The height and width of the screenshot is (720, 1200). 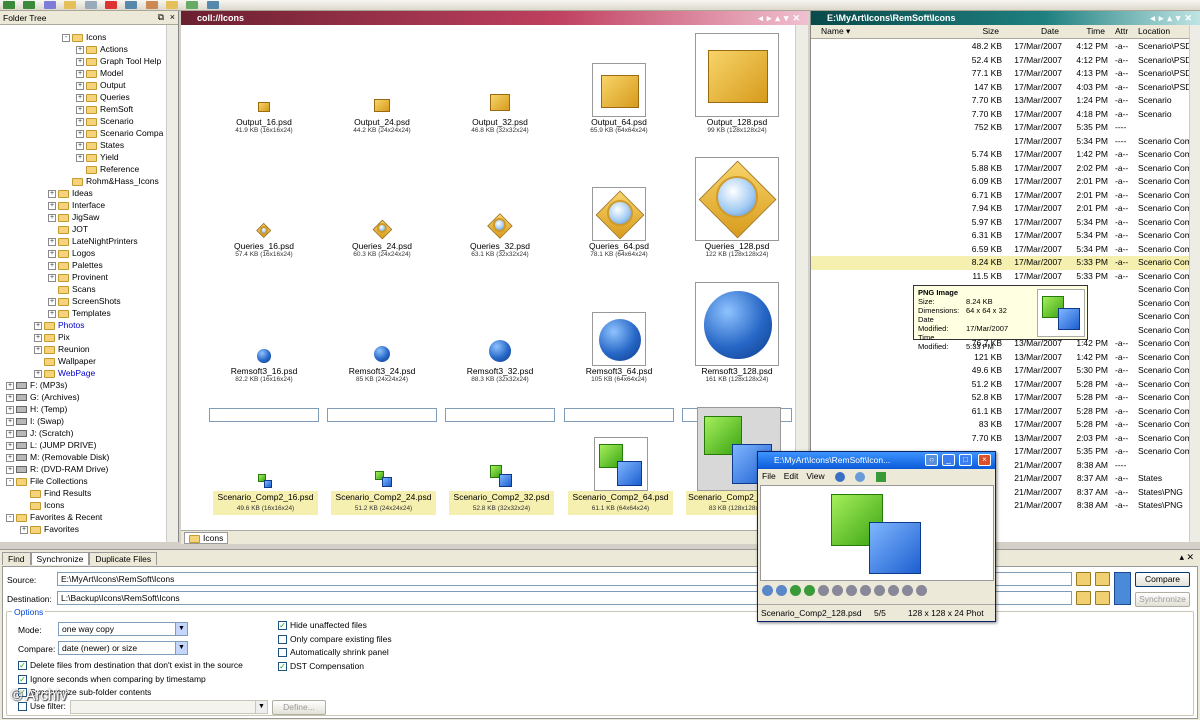 I want to click on tree-item: JOT, so click(x=68, y=229).